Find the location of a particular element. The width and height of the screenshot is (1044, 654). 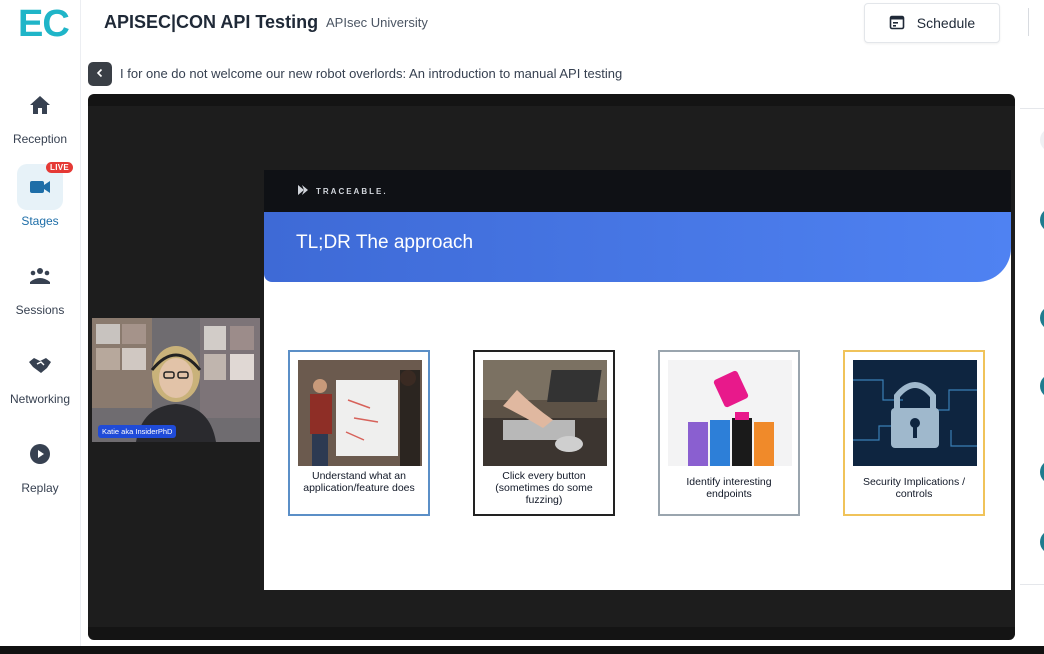

sidebar-item-reception: Reception is located at coordinates (40, 114).